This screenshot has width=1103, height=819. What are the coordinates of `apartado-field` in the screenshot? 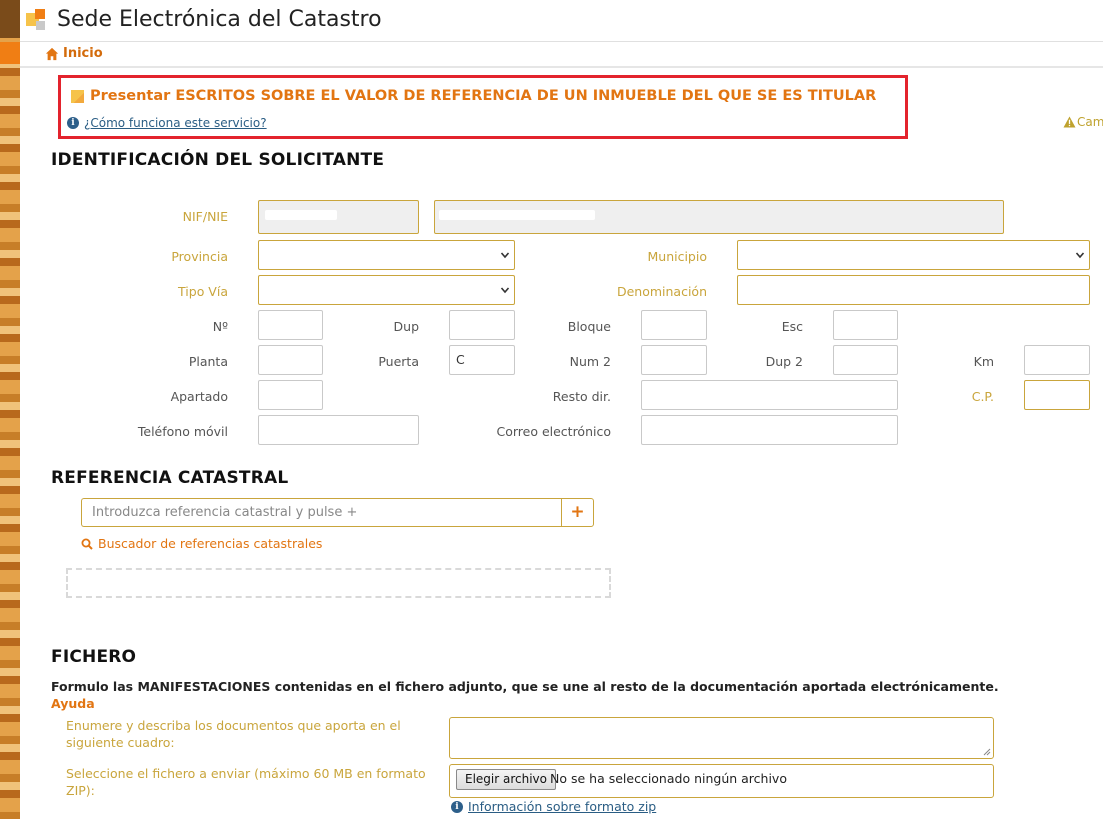 It's located at (290, 395).